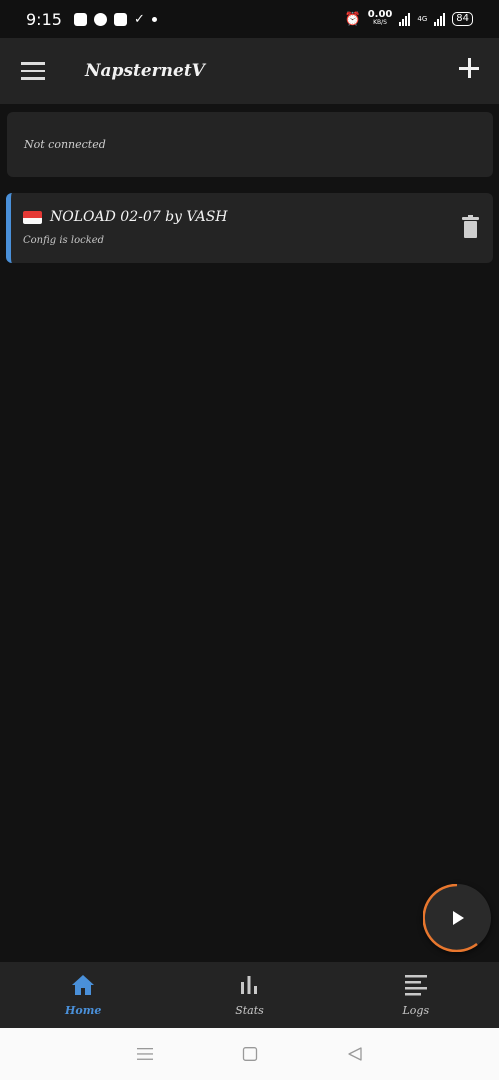 The image size is (499, 1080). What do you see at coordinates (462, 19) in the screenshot?
I see `battery-indicator: 84` at bounding box center [462, 19].